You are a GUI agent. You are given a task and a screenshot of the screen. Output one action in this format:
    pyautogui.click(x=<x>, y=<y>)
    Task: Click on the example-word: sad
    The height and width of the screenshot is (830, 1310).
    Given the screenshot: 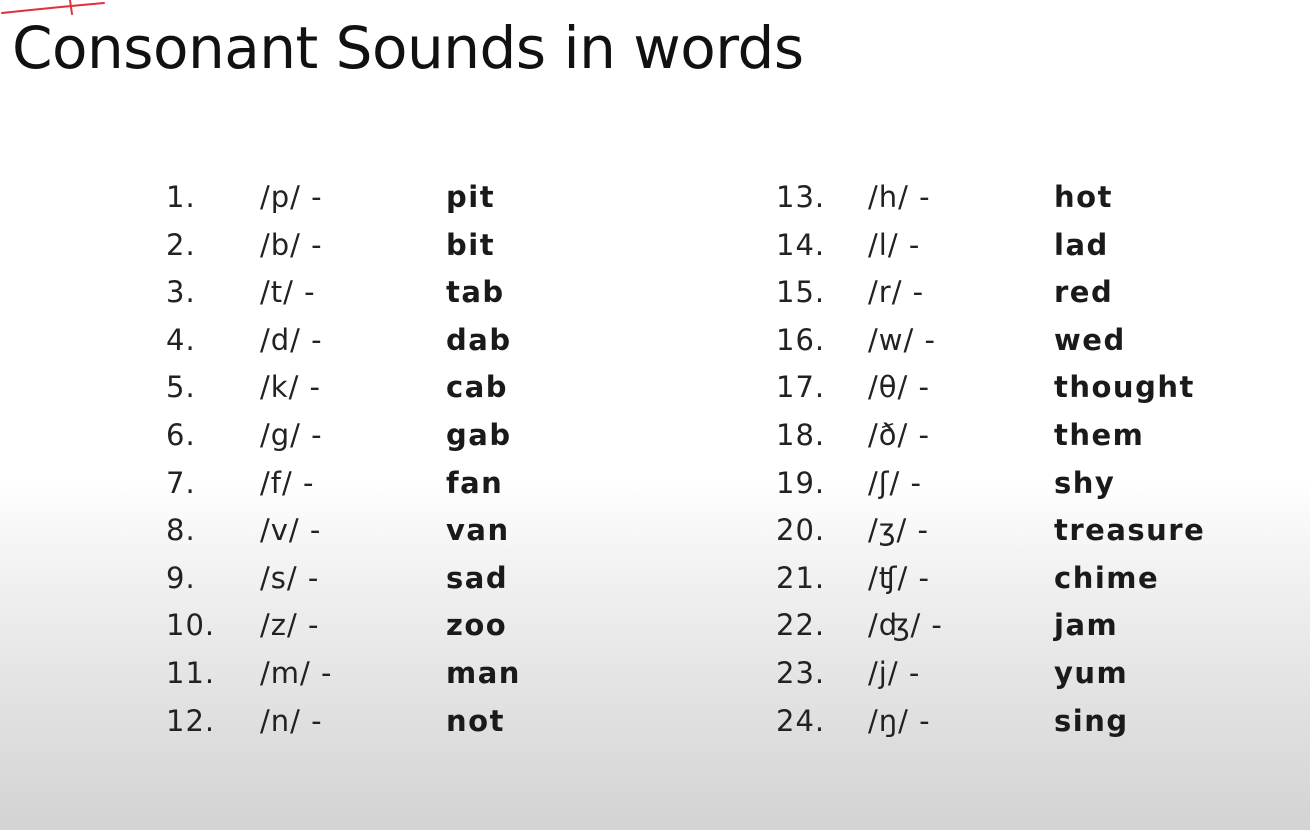 What is the action you would take?
    pyautogui.click(x=477, y=577)
    